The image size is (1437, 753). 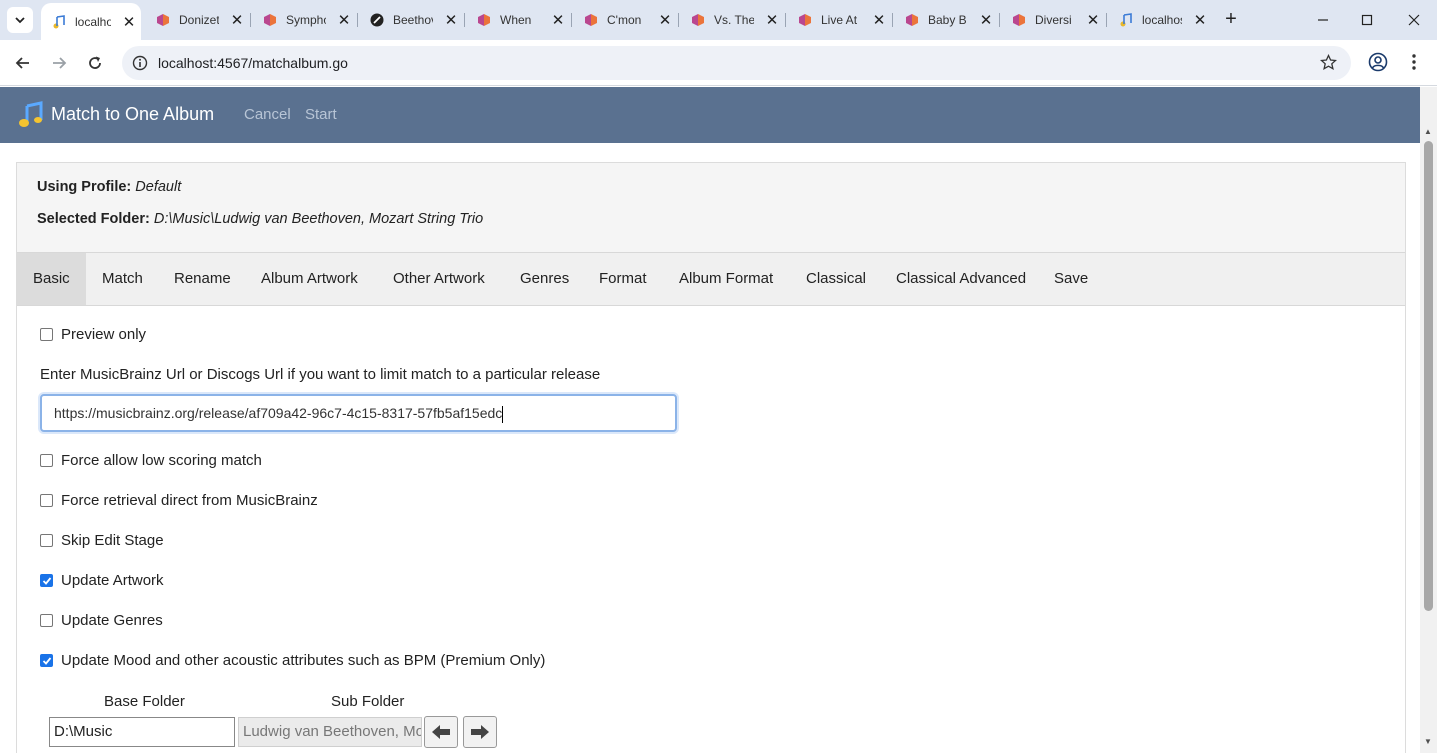 What do you see at coordinates (1071, 279) in the screenshot?
I see `tab-save: Save` at bounding box center [1071, 279].